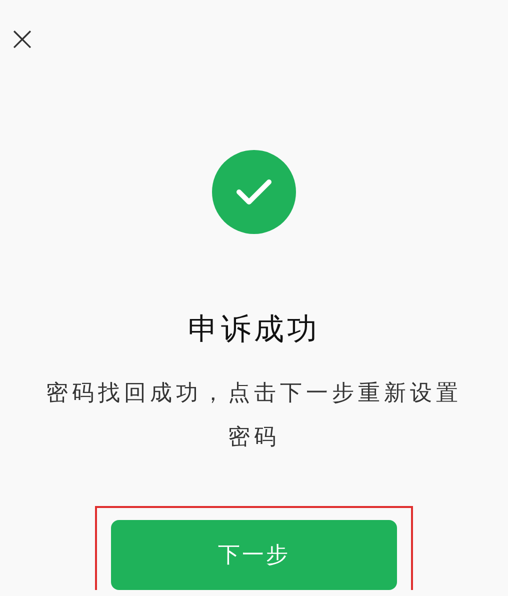 The image size is (508, 596). What do you see at coordinates (254, 330) in the screenshot?
I see `title: 申诉成功` at bounding box center [254, 330].